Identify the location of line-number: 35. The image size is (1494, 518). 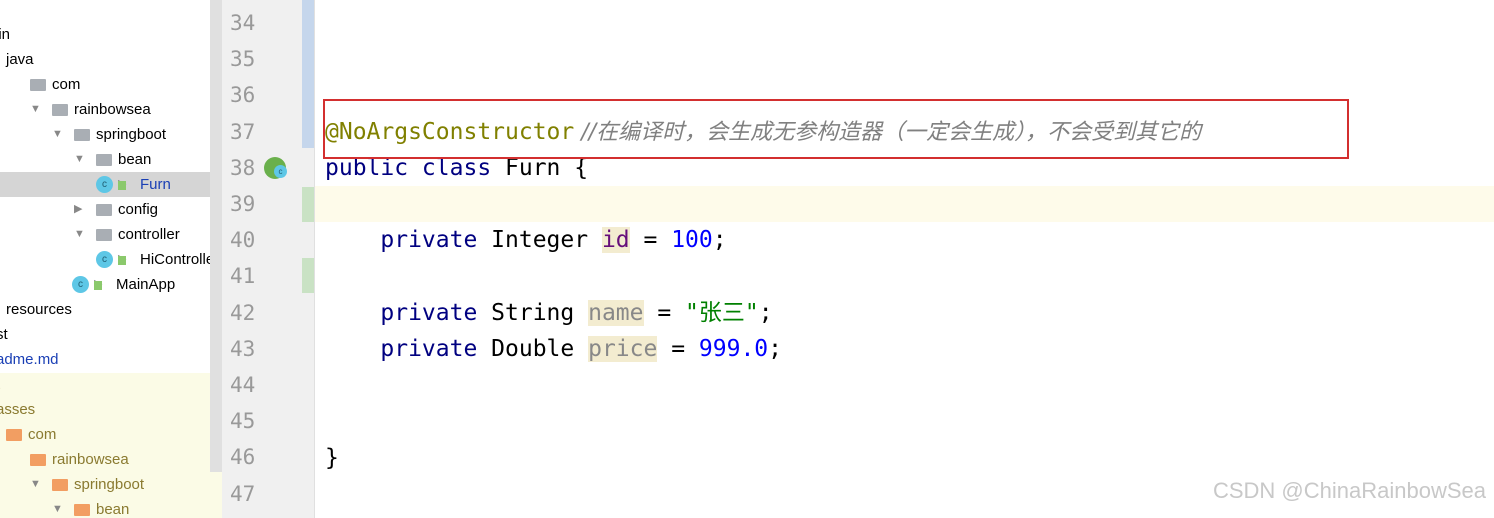
(243, 59).